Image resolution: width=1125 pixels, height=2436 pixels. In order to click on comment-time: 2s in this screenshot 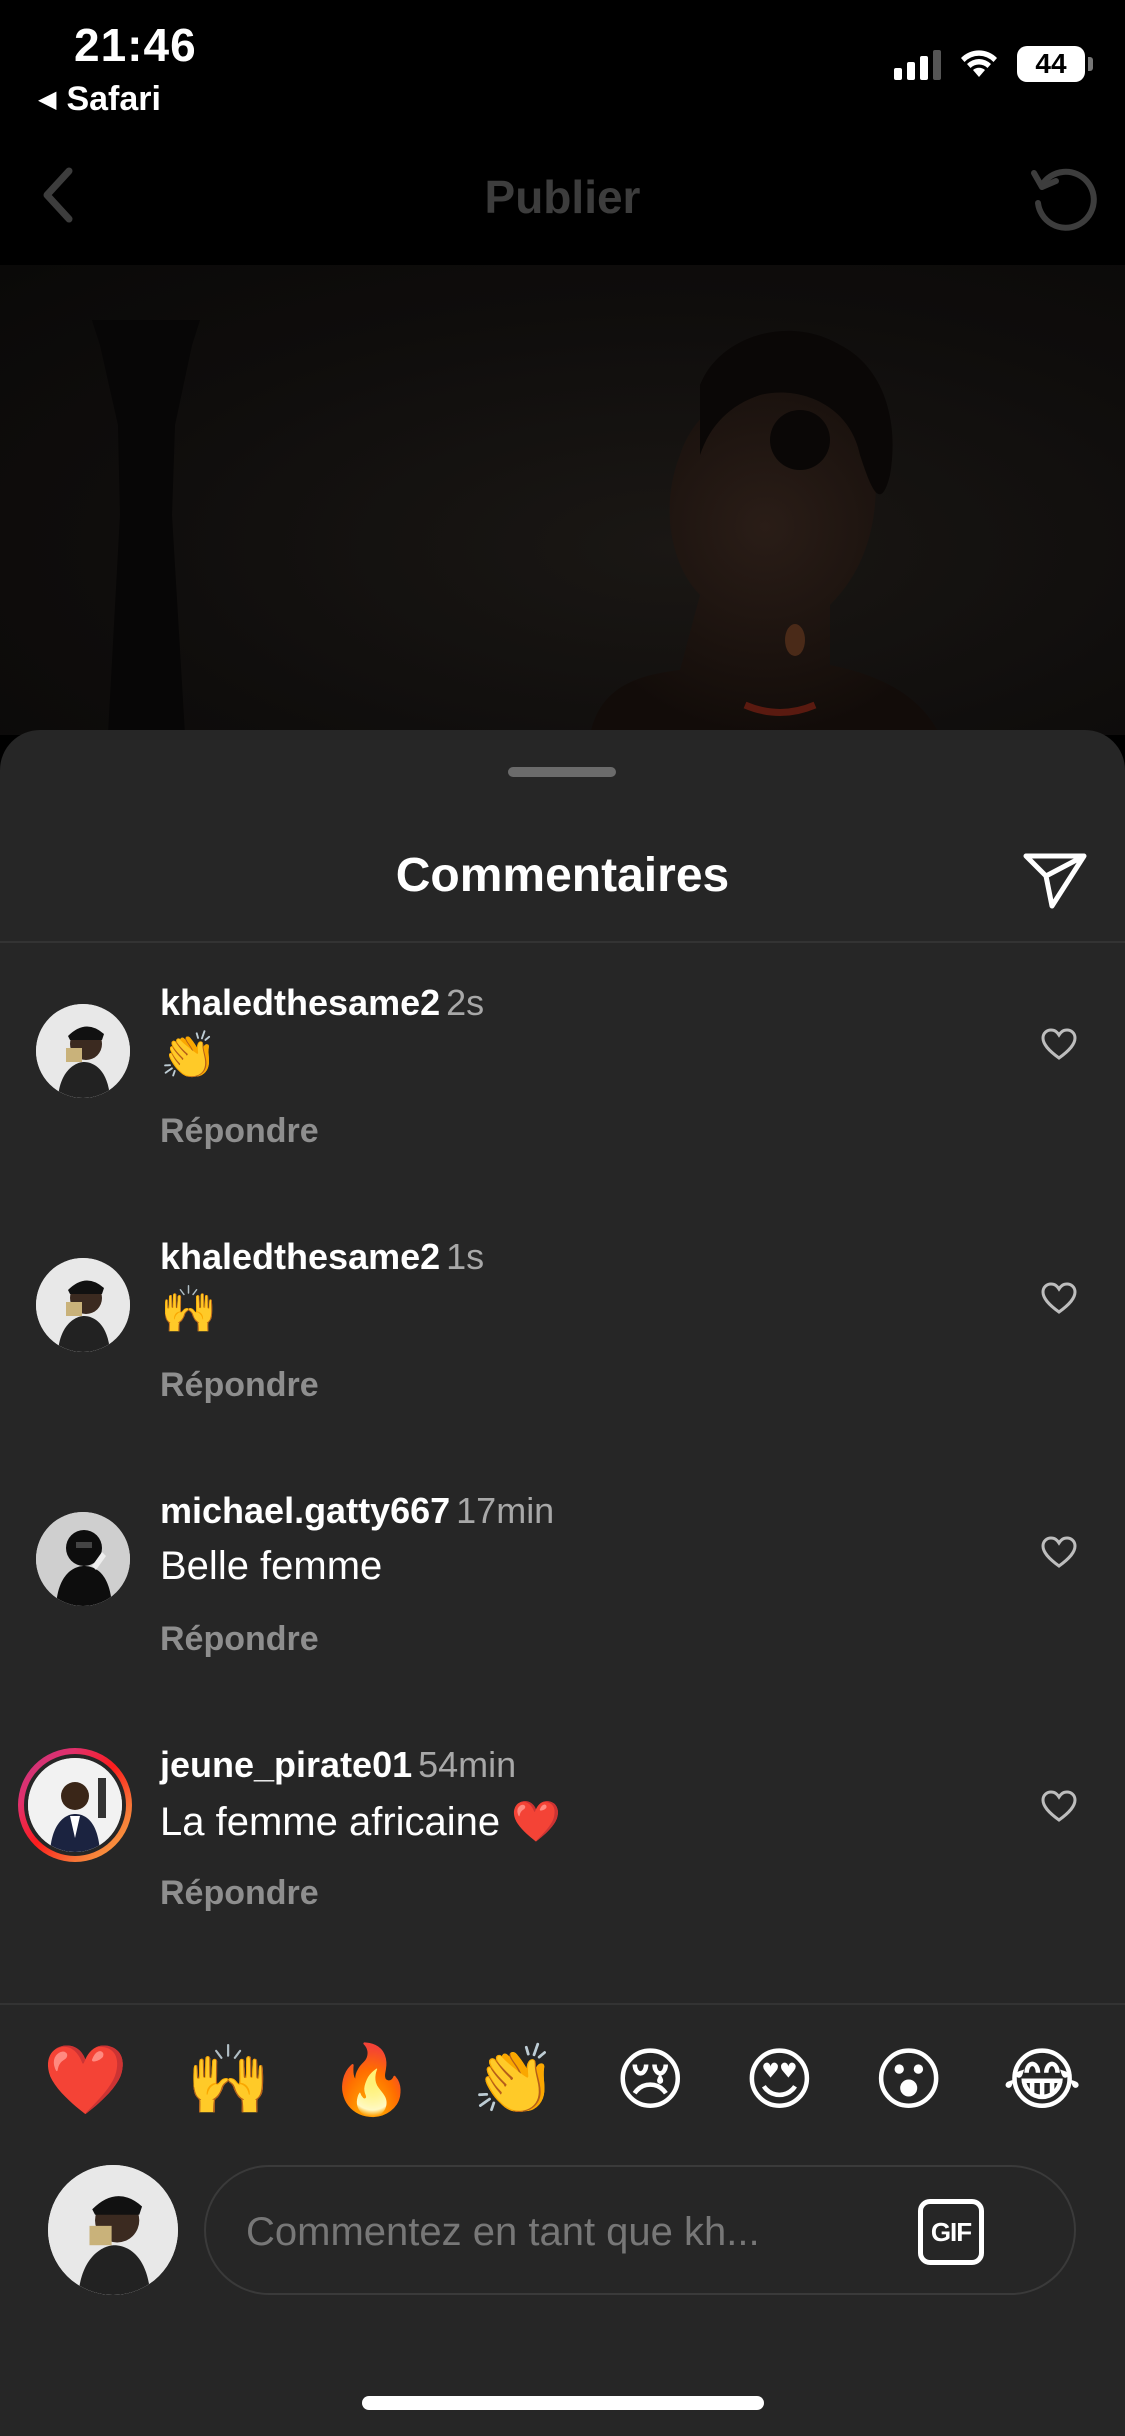, I will do `click(465, 1002)`.